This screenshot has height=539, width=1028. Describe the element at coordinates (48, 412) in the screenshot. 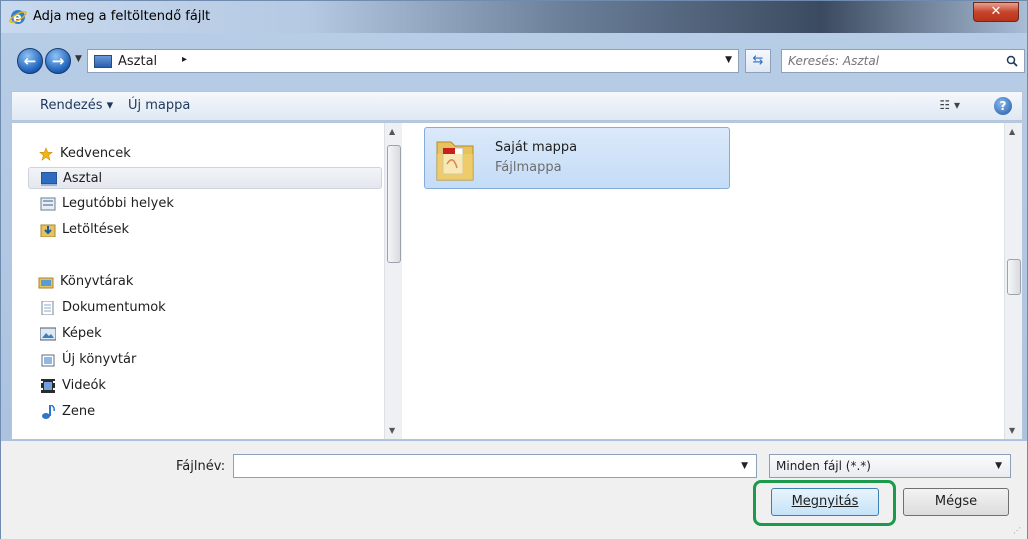

I see `music-icon` at that location.